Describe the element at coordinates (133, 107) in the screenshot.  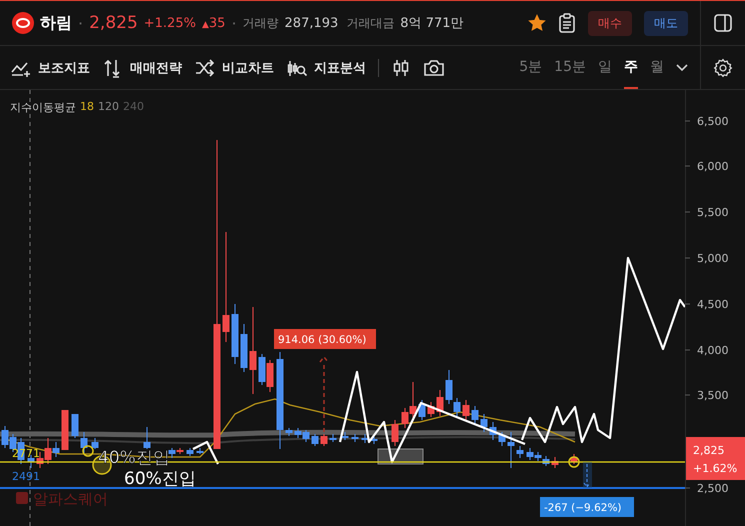
I see `legend-period: 240` at that location.